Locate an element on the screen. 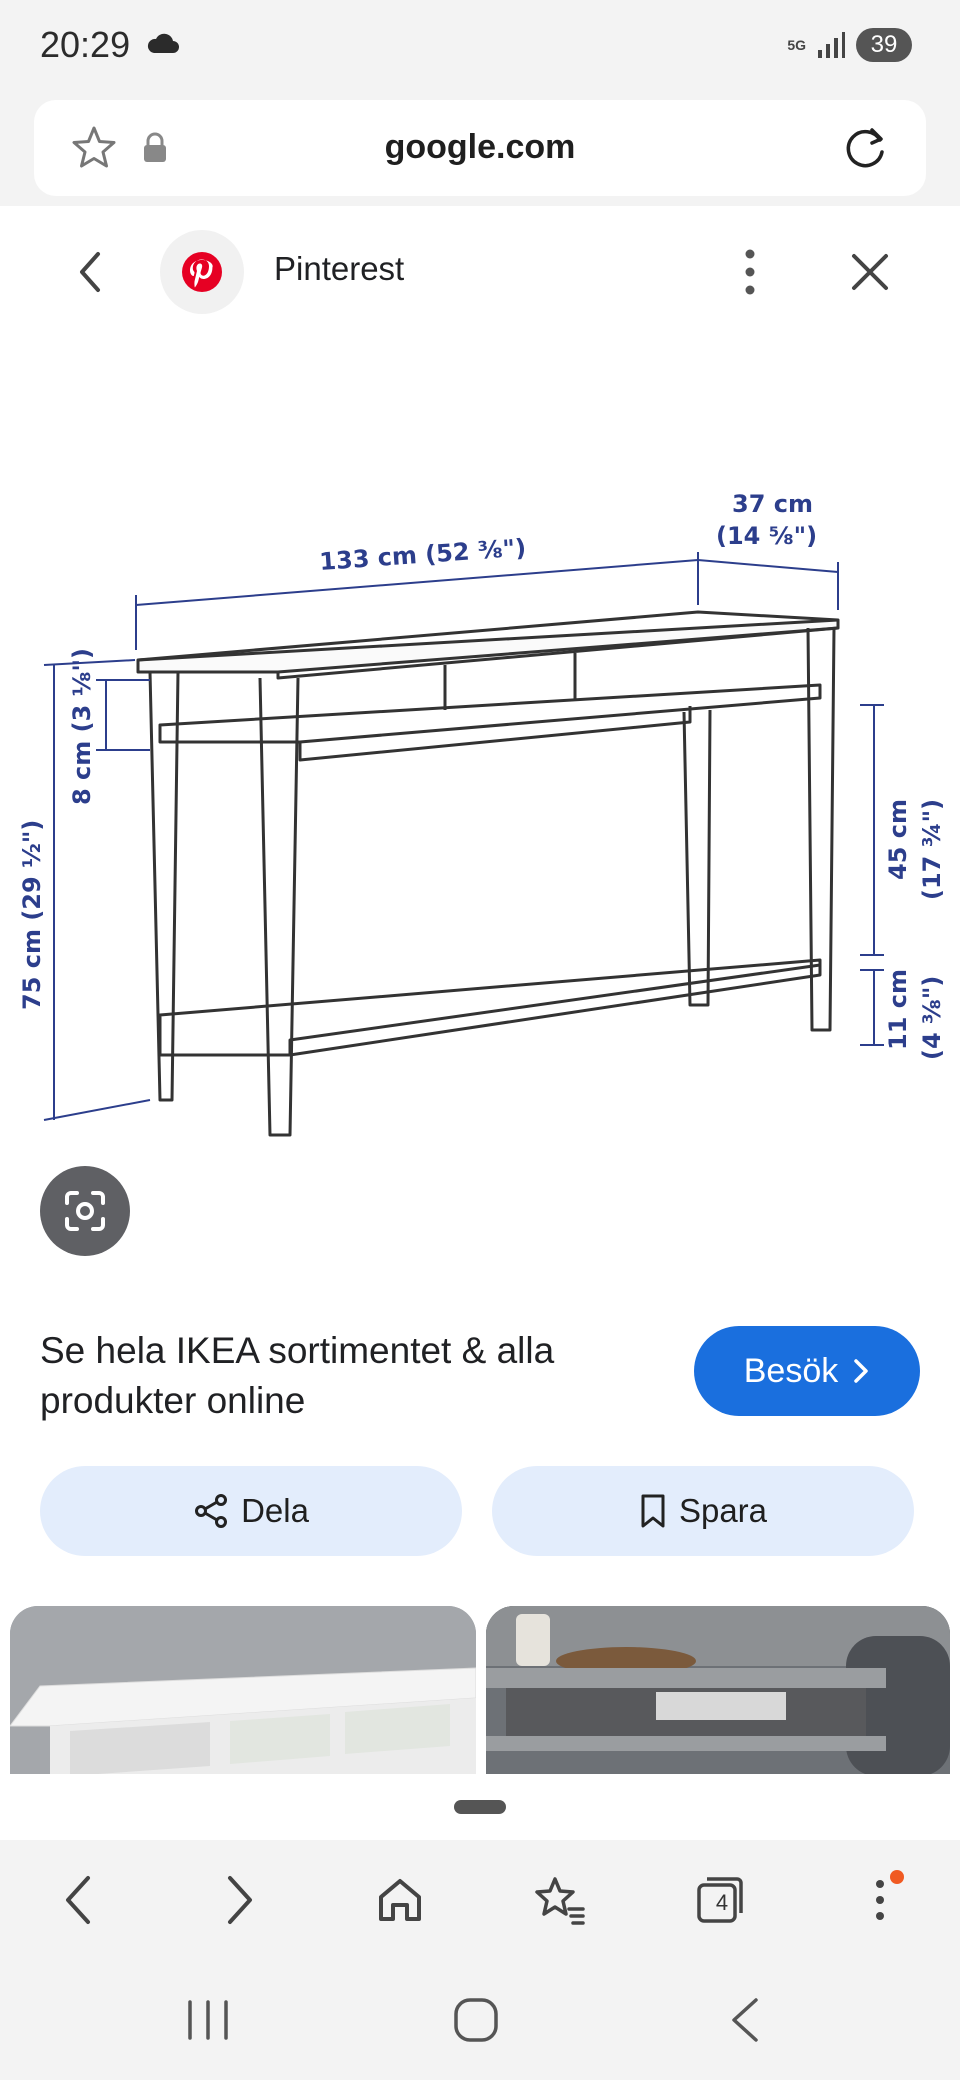  bookmarks-star-list-icon is located at coordinates (560, 1901).